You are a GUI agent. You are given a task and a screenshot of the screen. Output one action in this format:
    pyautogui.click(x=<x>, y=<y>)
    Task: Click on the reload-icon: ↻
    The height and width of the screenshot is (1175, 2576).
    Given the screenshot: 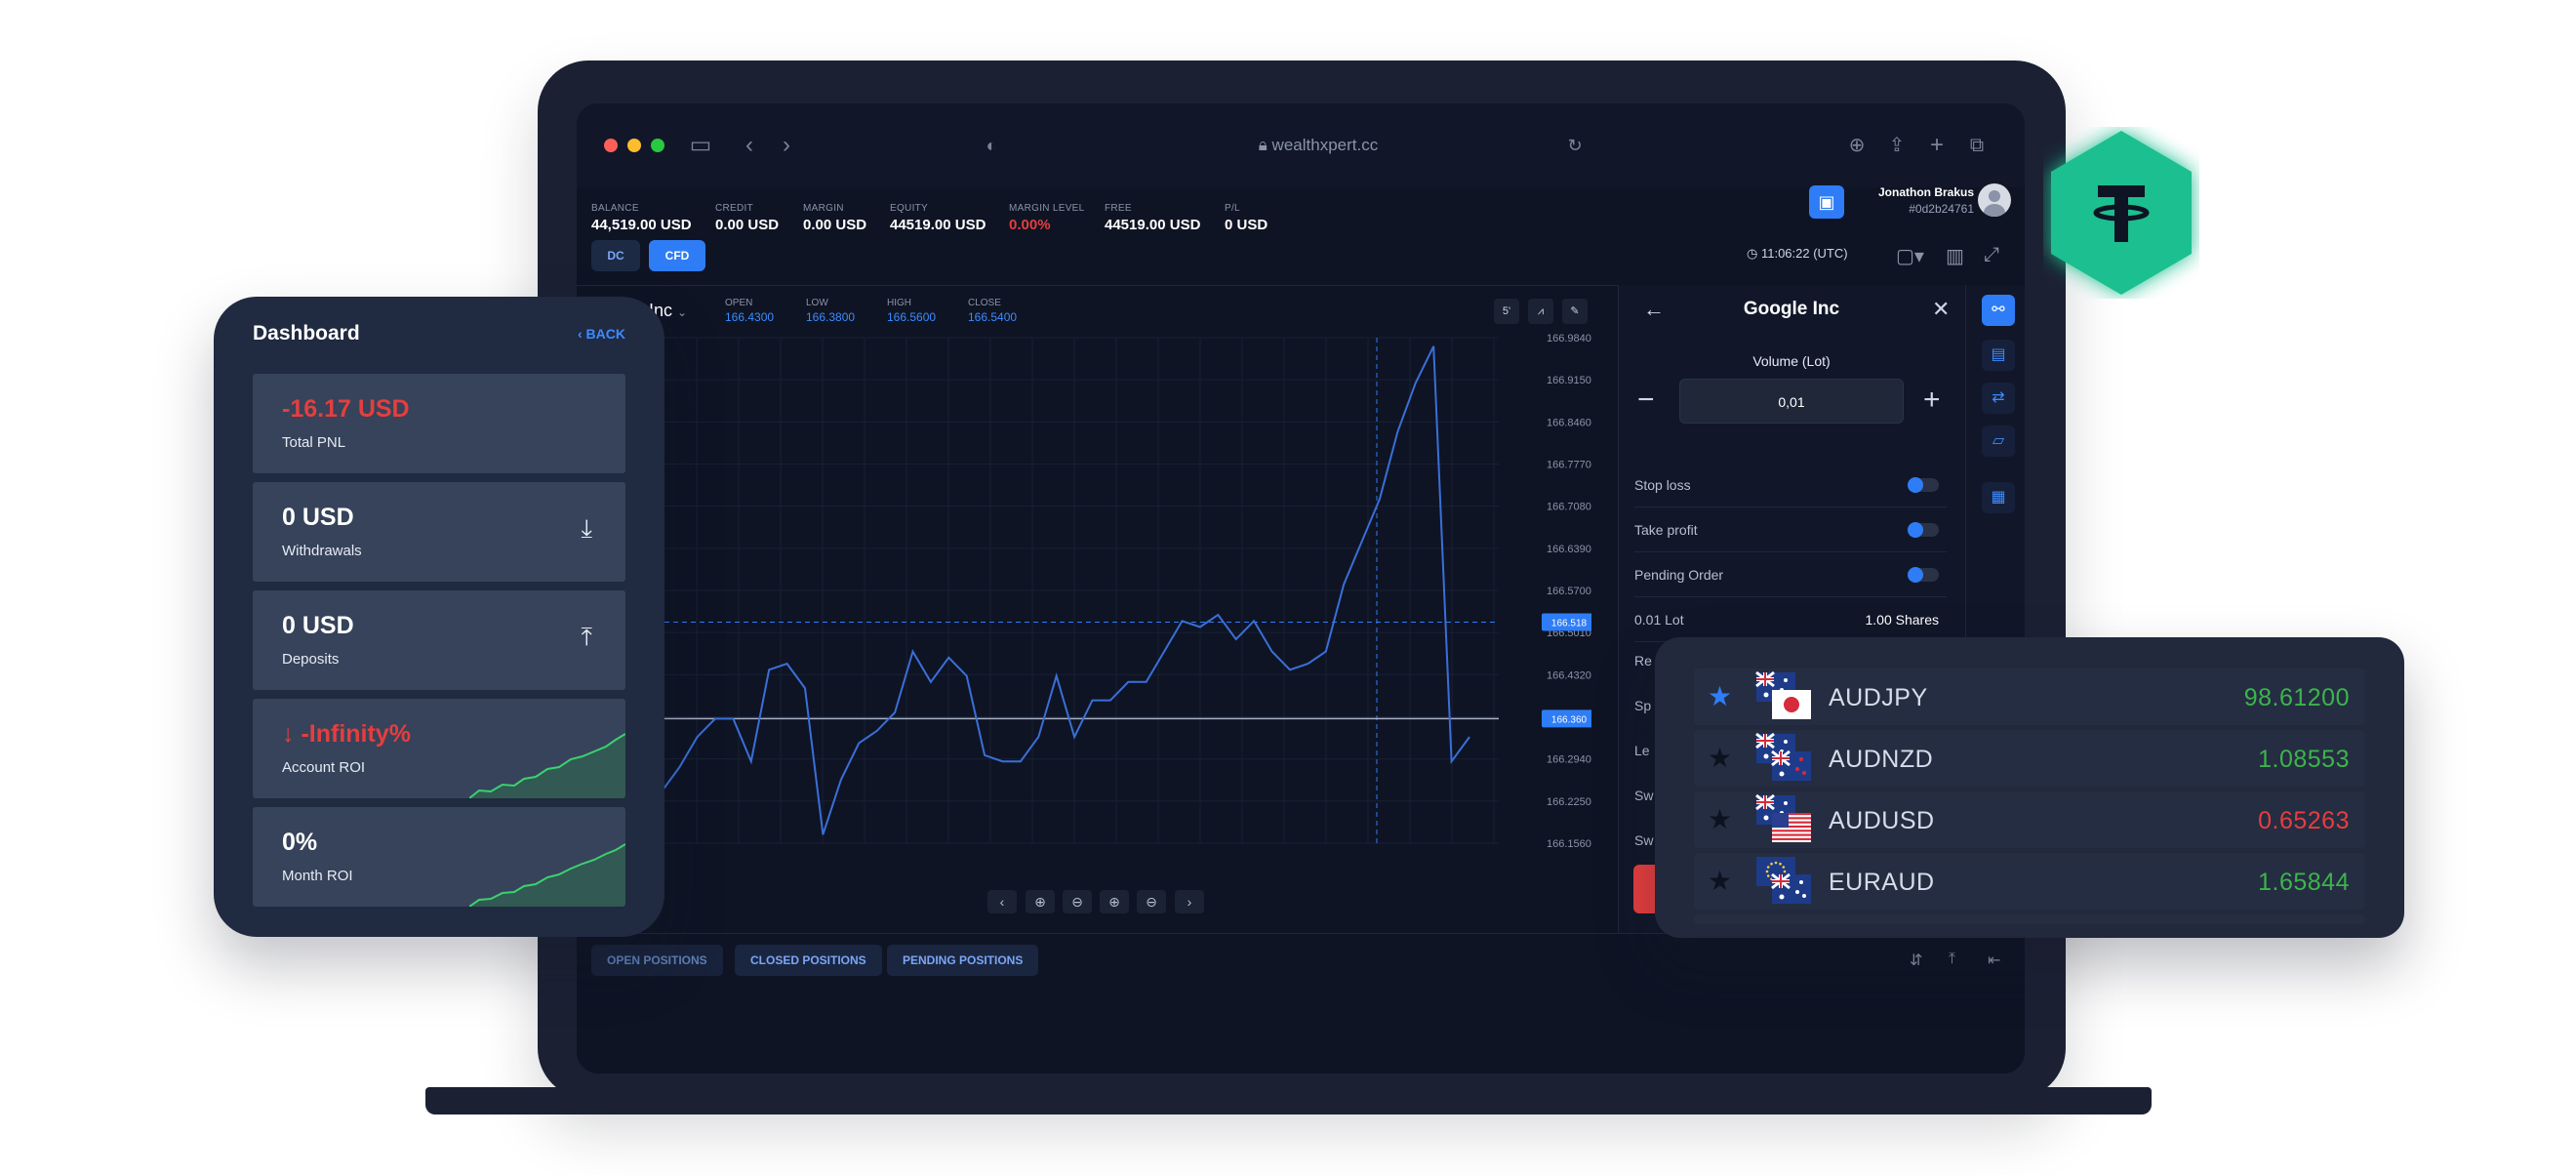 What is the action you would take?
    pyautogui.click(x=1575, y=146)
    